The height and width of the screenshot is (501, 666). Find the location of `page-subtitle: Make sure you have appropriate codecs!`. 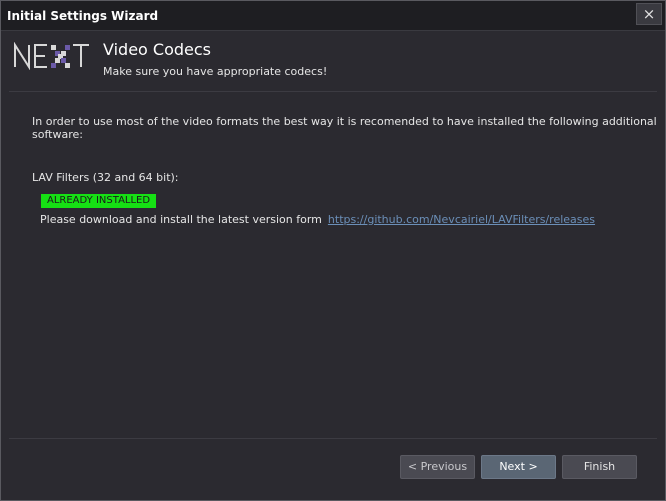

page-subtitle: Make sure you have appropriate codecs! is located at coordinates (215, 71).